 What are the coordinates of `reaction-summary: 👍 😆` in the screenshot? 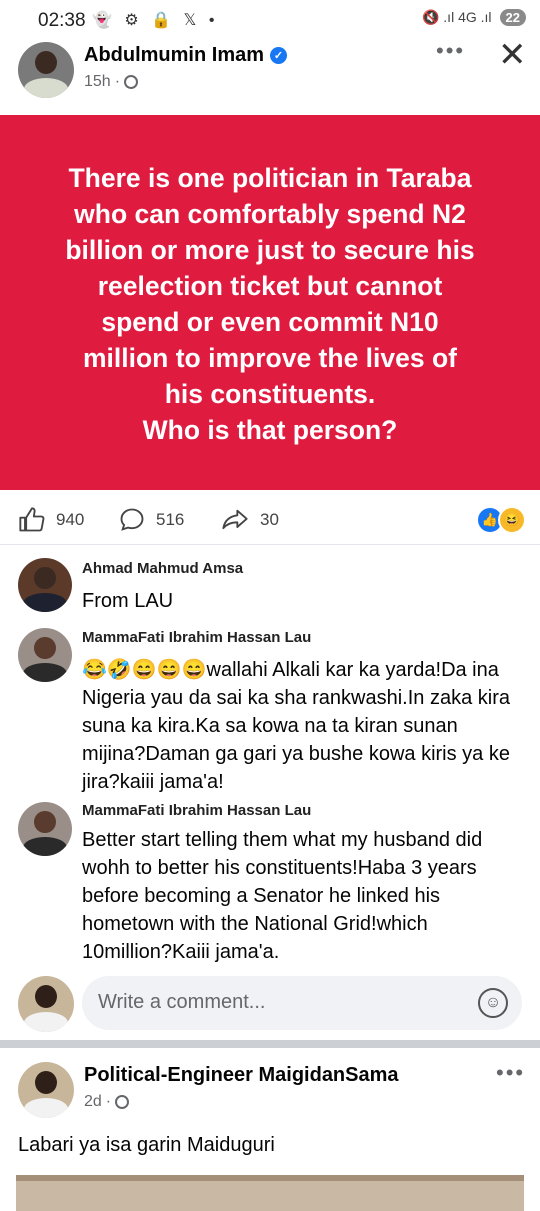 It's located at (501, 520).